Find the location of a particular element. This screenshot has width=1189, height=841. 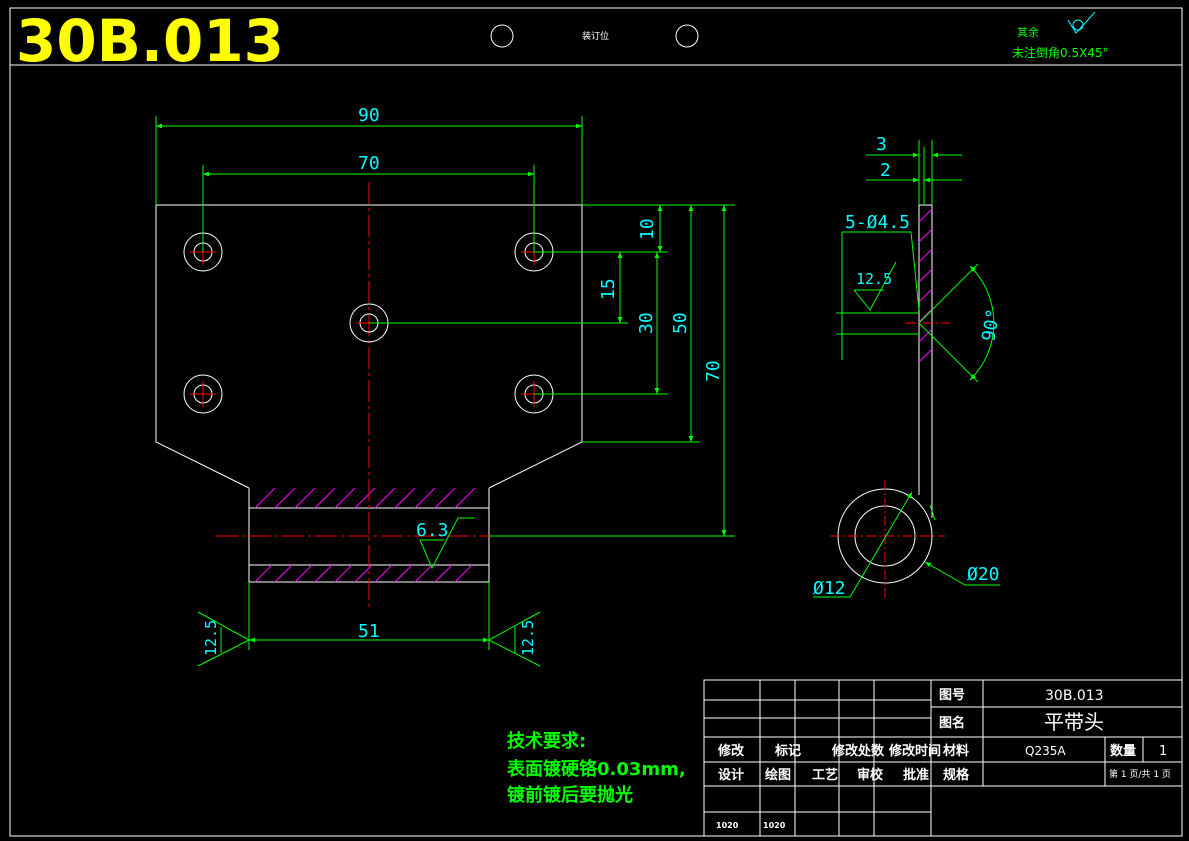

side-dimensions is located at coordinates (906, 369).